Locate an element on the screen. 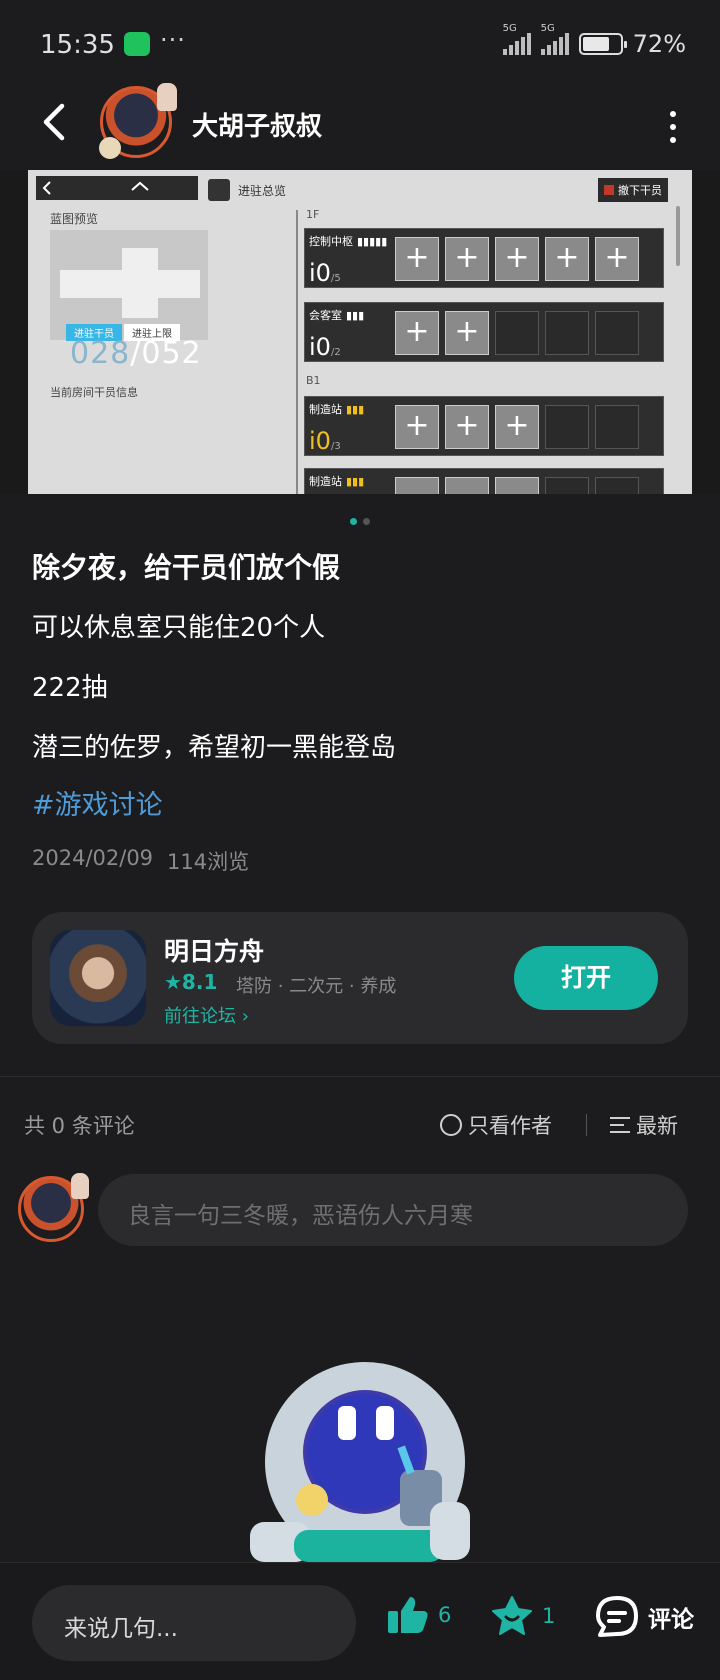 Image resolution: width=720 pixels, height=1680 pixels. screenshot-preview-label: 蓝图预览 is located at coordinates (74, 219).